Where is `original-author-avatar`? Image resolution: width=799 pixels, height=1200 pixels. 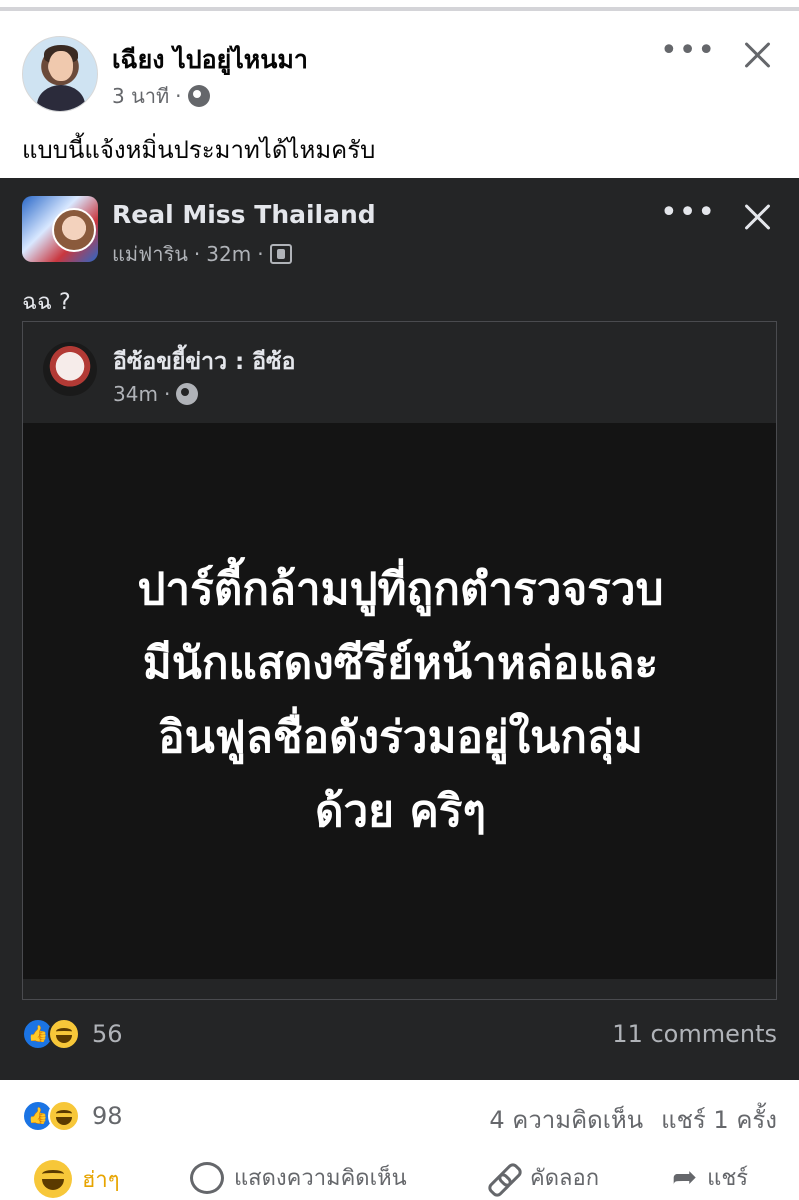
original-author-avatar is located at coordinates (70, 369).